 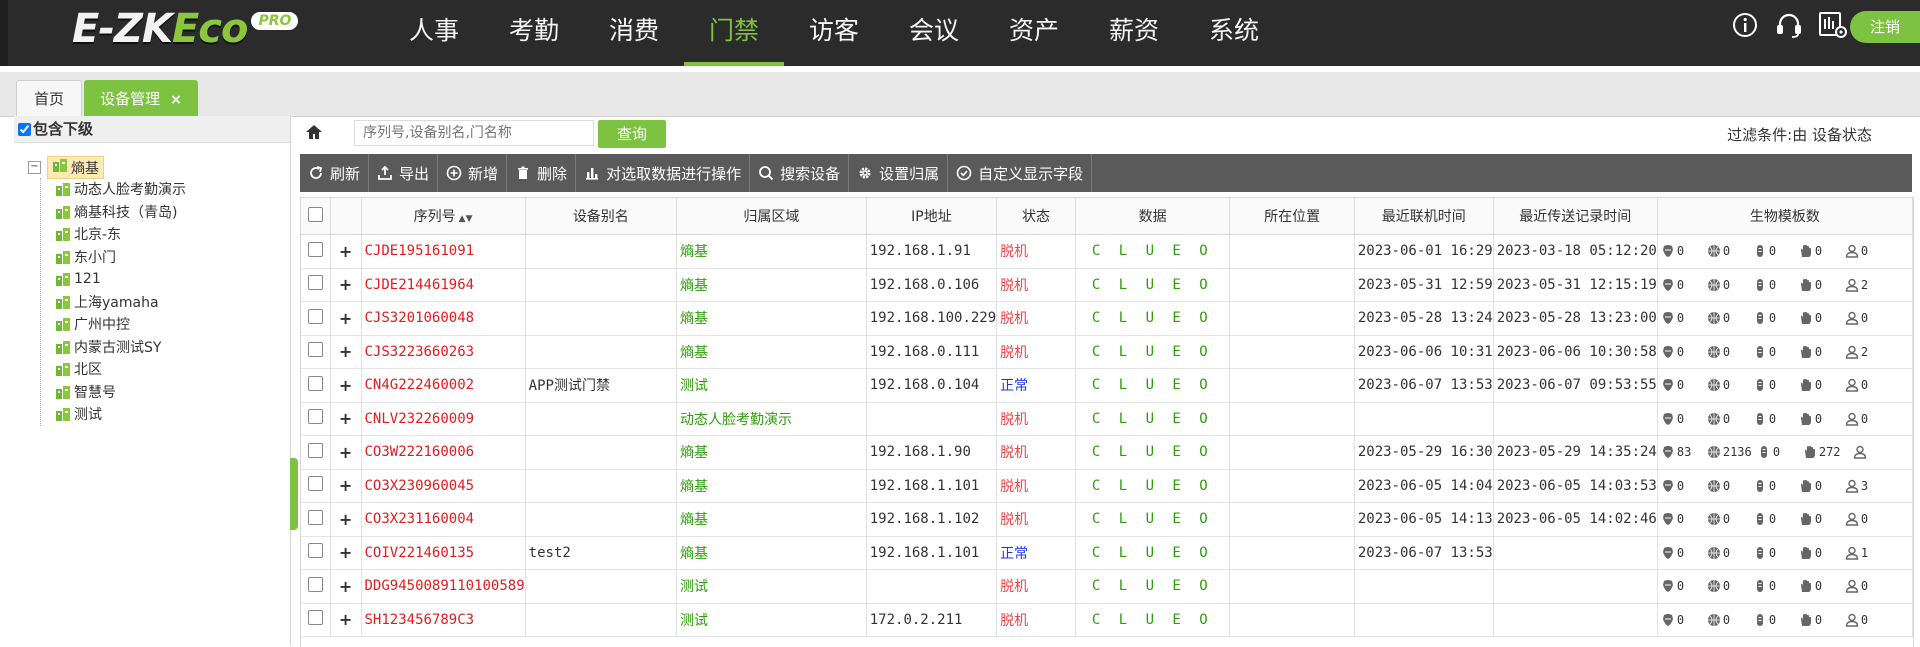 I want to click on toolbar-button-7: 自定义显示字段, so click(x=1020, y=173).